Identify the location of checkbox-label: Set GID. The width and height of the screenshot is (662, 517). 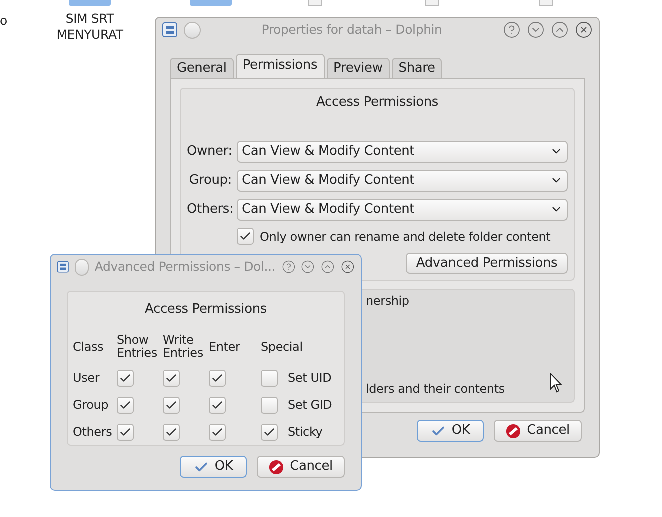
(310, 405).